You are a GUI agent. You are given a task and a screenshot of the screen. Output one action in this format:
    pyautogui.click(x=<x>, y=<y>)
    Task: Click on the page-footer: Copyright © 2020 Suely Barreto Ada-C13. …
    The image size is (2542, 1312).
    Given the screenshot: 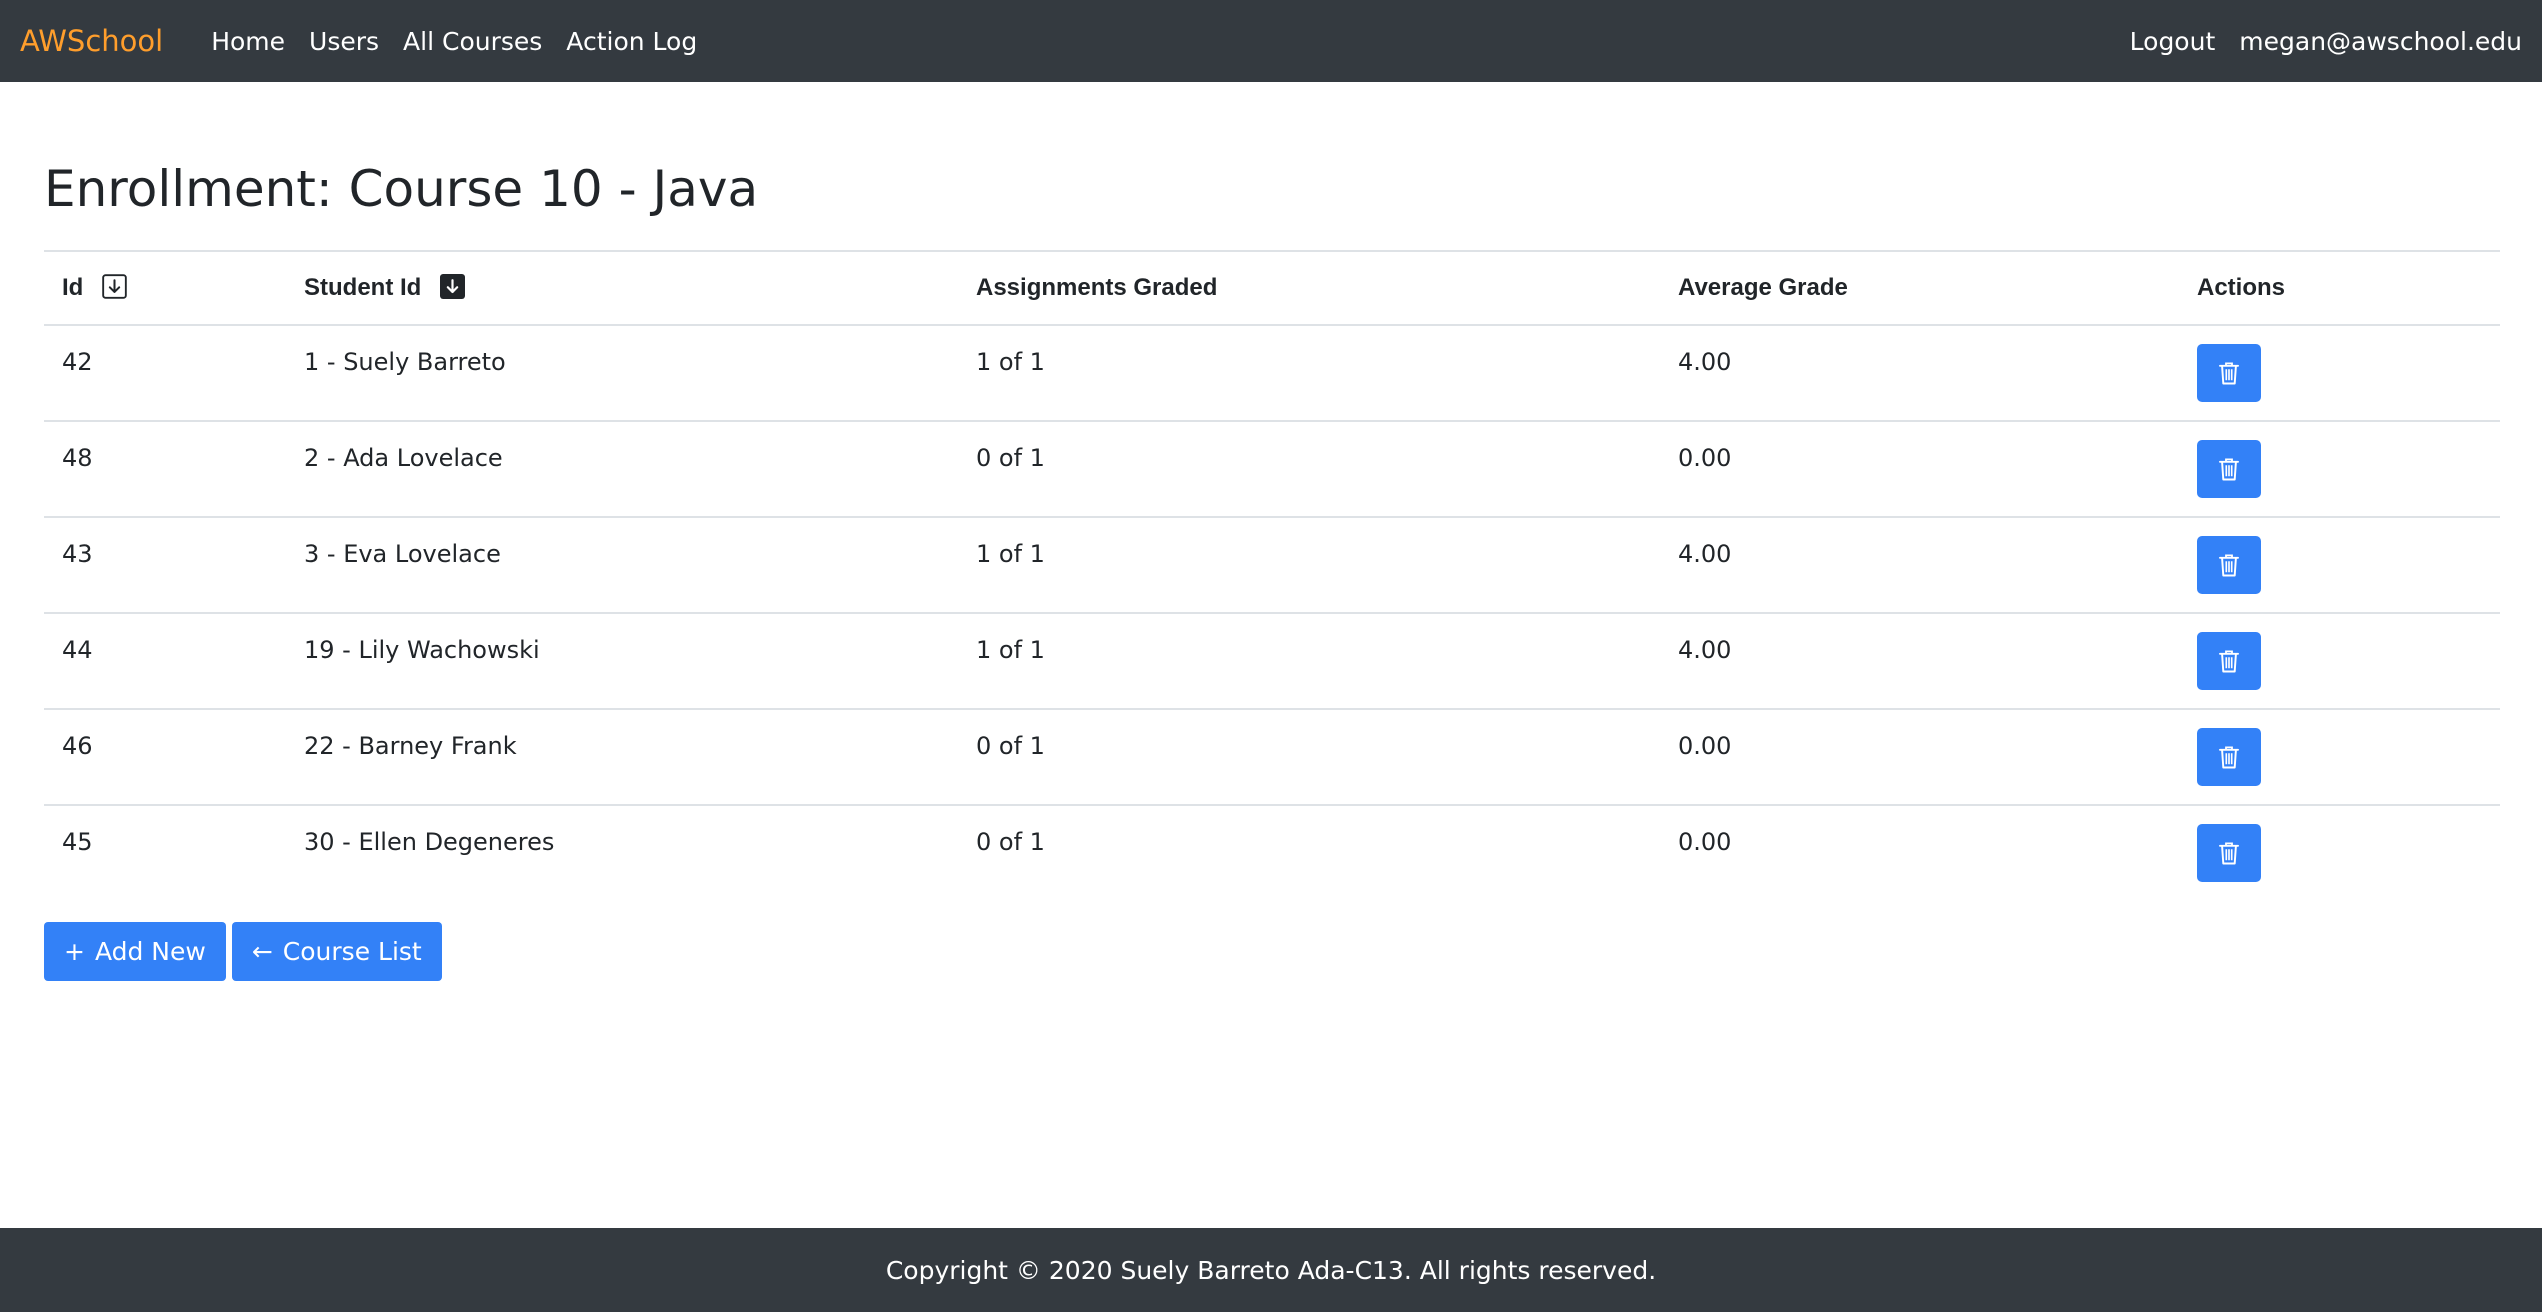 What is the action you would take?
    pyautogui.click(x=1271, y=1270)
    